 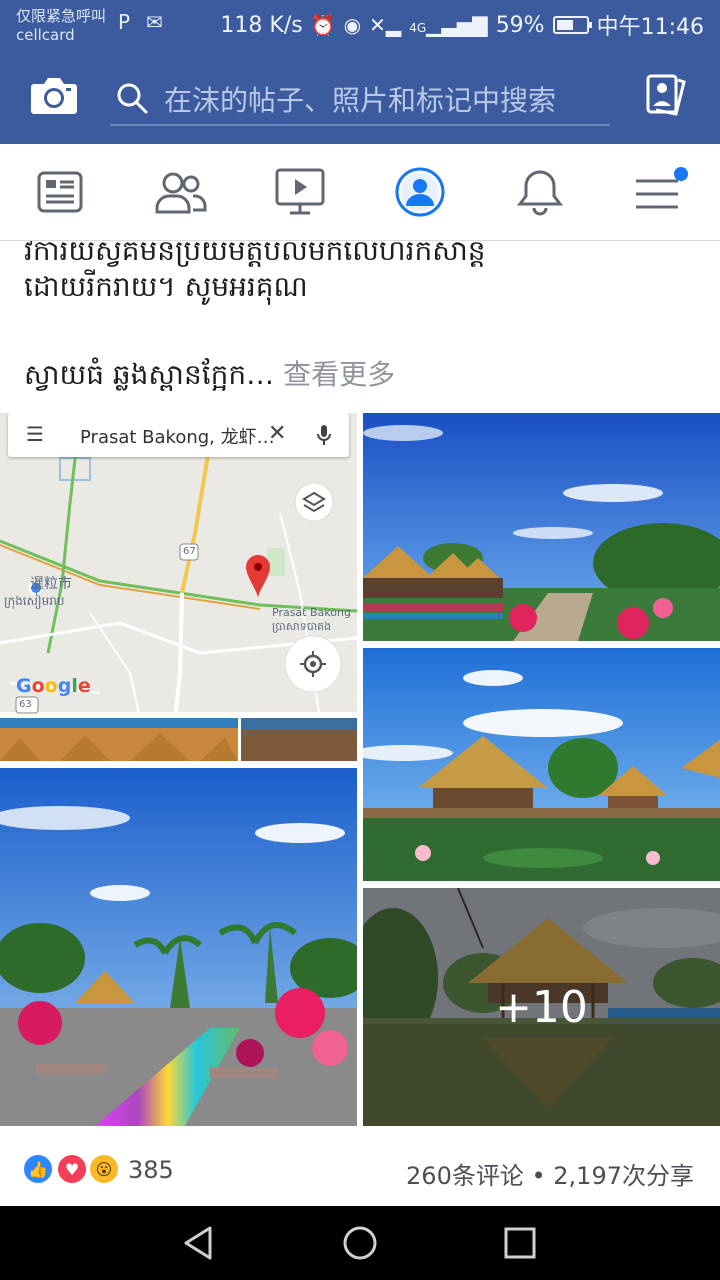 I want to click on tab-watch, so click(x=300, y=192).